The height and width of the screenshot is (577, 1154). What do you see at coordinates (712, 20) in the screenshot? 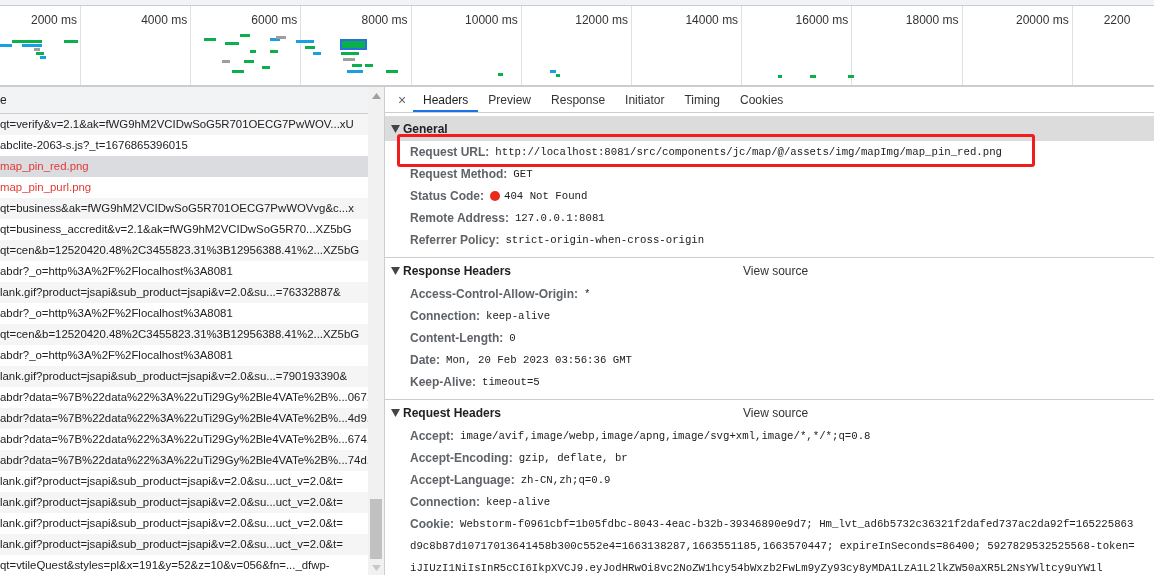
I see `tick-label: 14000 ms` at bounding box center [712, 20].